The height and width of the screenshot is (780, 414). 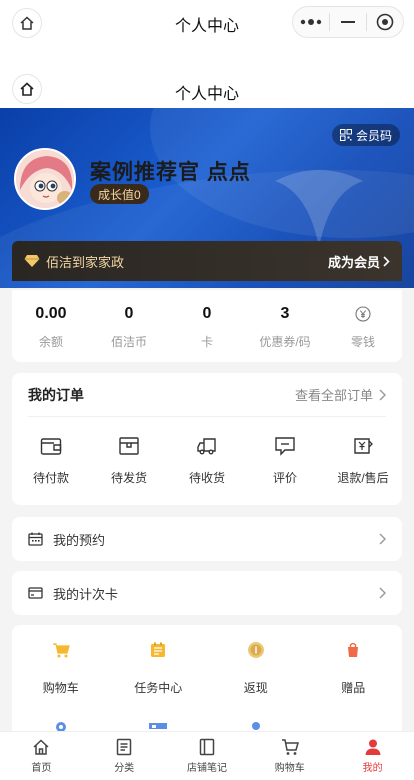 What do you see at coordinates (206, 341) in the screenshot?
I see `stat-label: 卡` at bounding box center [206, 341].